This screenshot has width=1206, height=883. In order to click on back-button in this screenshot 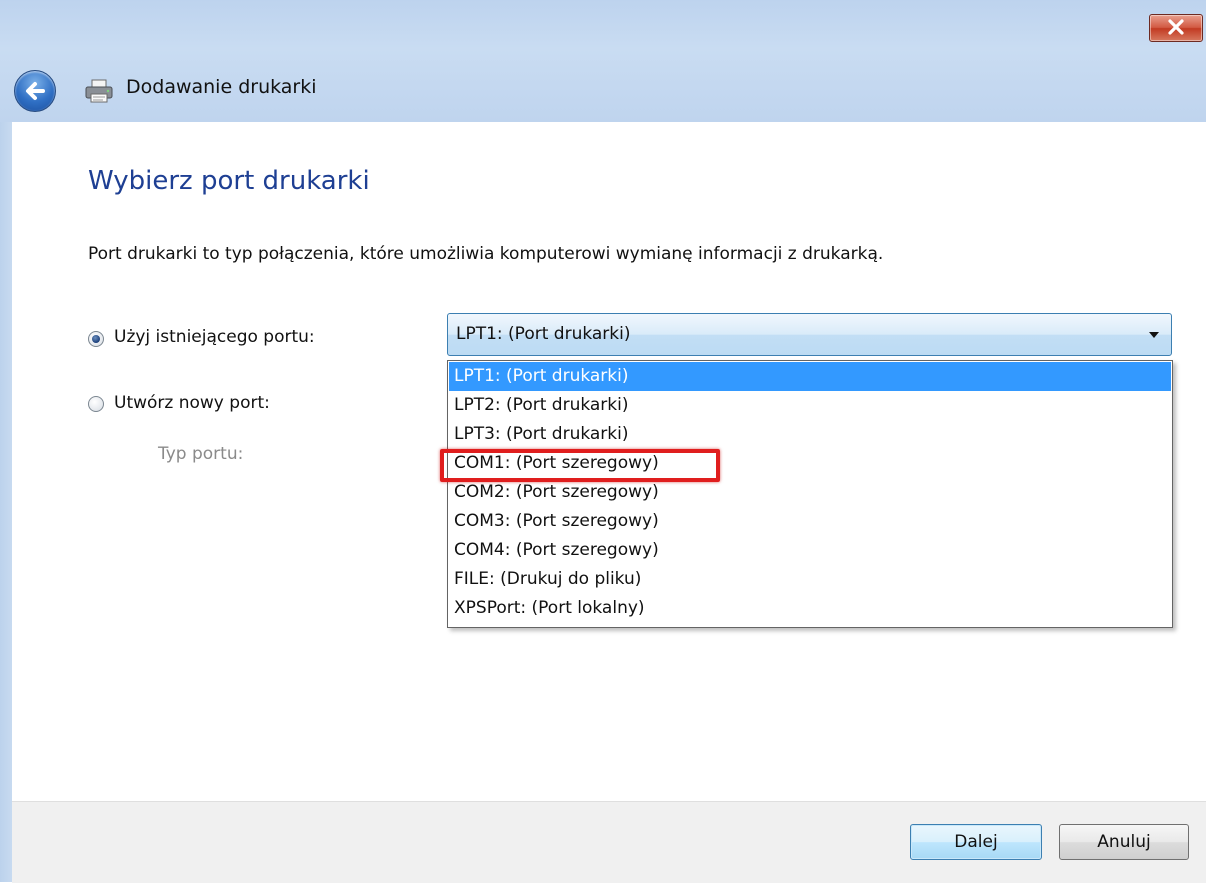, I will do `click(35, 91)`.